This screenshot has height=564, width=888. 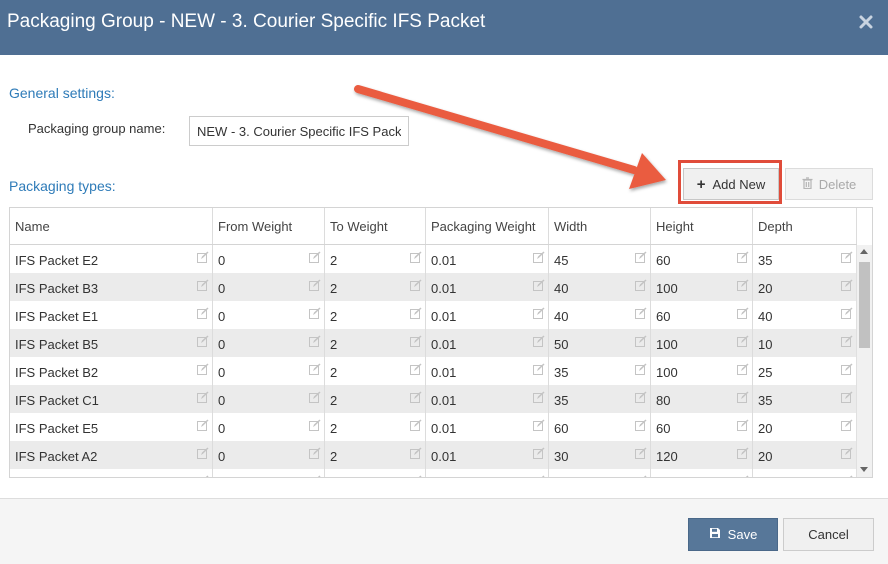 What do you see at coordinates (111, 315) in the screenshot?
I see `table-cell: IFS Packet E1` at bounding box center [111, 315].